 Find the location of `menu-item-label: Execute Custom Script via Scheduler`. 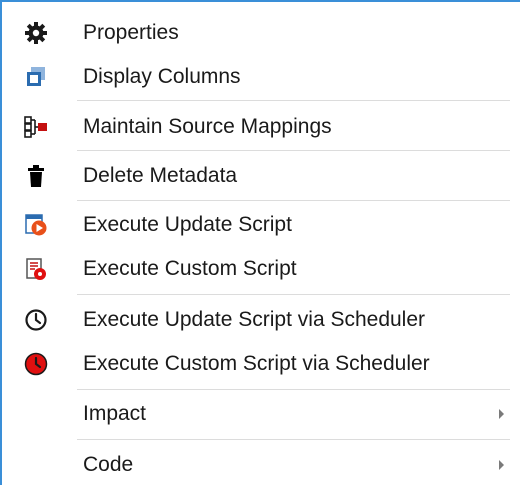

menu-item-label: Execute Custom Script via Scheduler is located at coordinates (256, 363).